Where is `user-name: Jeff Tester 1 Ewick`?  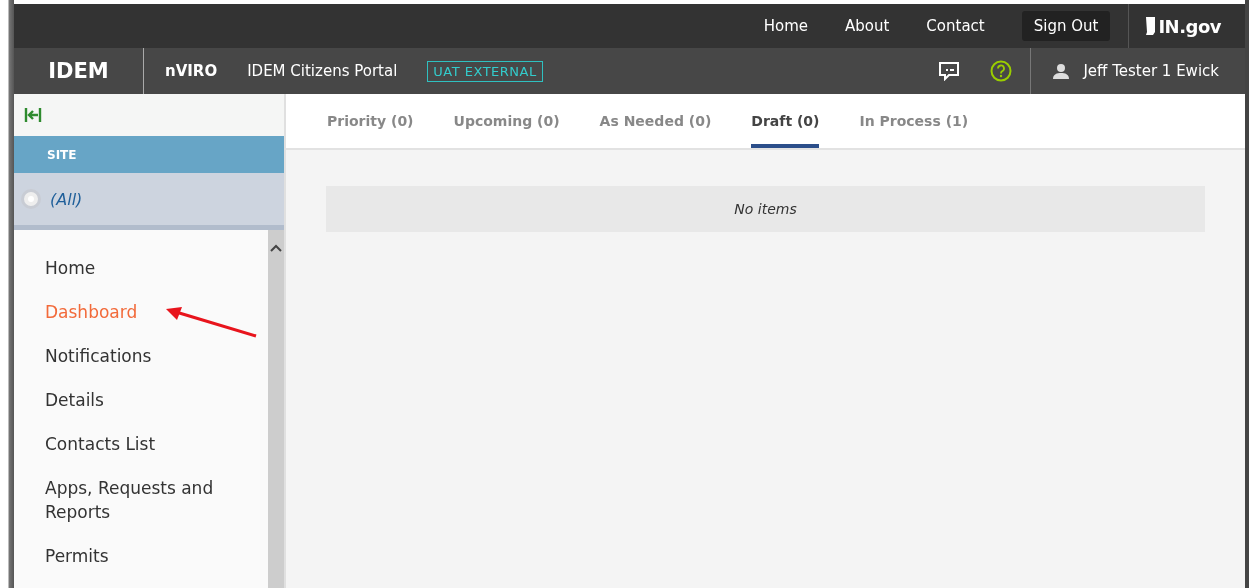
user-name: Jeff Tester 1 Ewick is located at coordinates (1151, 71).